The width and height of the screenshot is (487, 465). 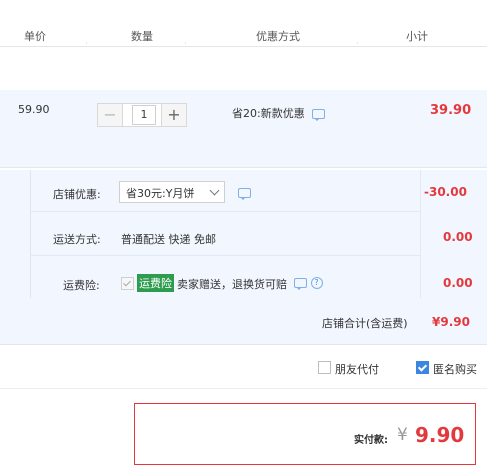 What do you see at coordinates (168, 239) in the screenshot?
I see `shipping-method: 普通配送 快递 免邮` at bounding box center [168, 239].